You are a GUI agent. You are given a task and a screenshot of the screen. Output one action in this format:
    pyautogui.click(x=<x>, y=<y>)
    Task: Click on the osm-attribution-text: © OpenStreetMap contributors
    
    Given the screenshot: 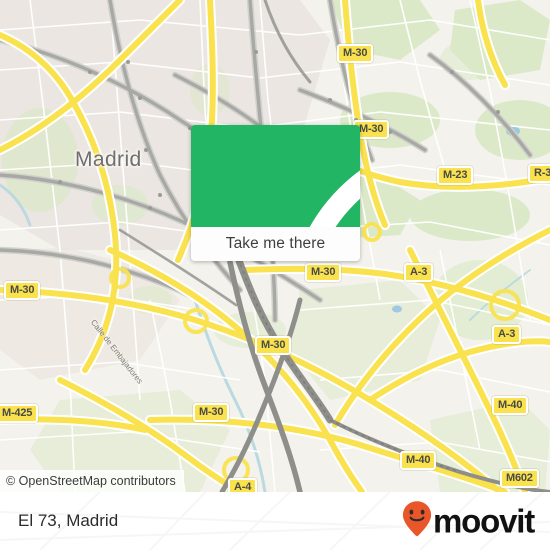 What is the action you would take?
    pyautogui.click(x=91, y=481)
    